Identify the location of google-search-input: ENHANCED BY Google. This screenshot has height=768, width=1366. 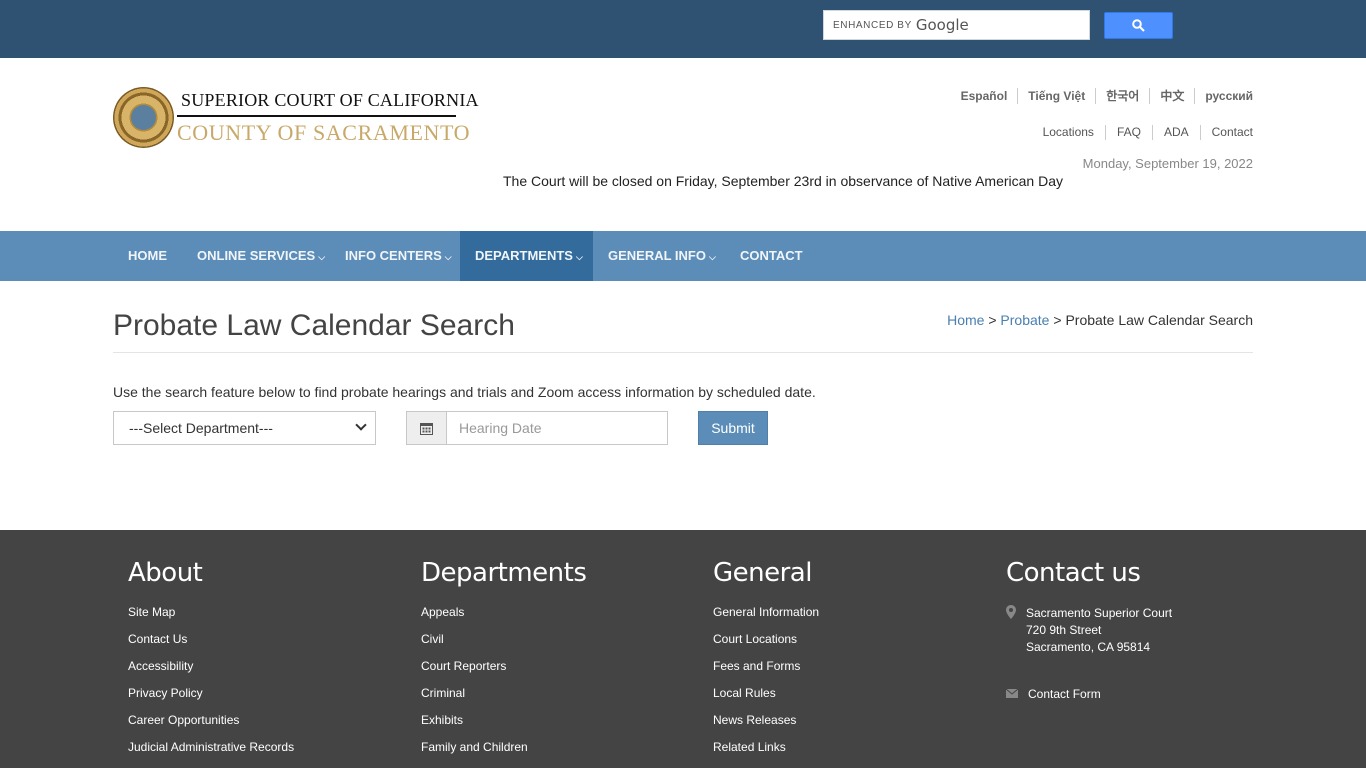
(956, 25).